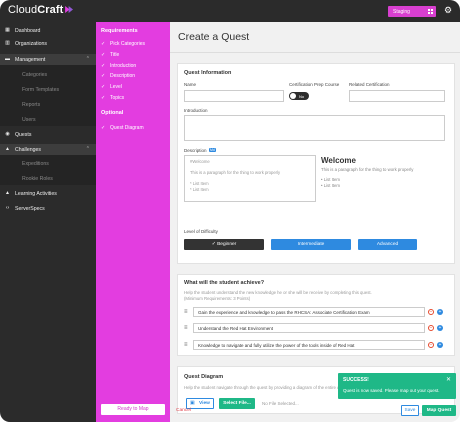  What do you see at coordinates (7, 134) in the screenshot?
I see `compass-icon: ◉` at bounding box center [7, 134].